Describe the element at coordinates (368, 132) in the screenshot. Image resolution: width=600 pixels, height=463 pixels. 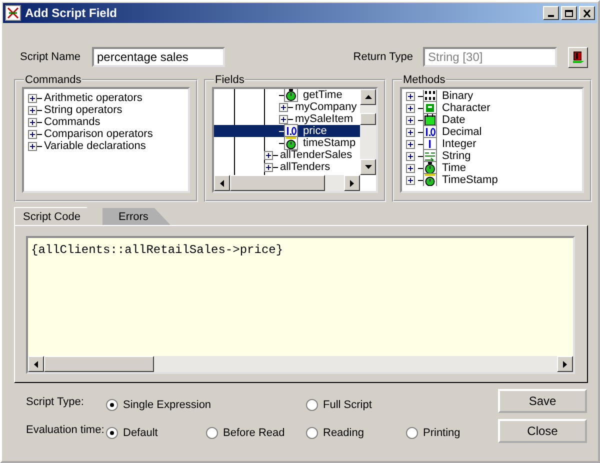
I see `vertical-scrollbar` at that location.